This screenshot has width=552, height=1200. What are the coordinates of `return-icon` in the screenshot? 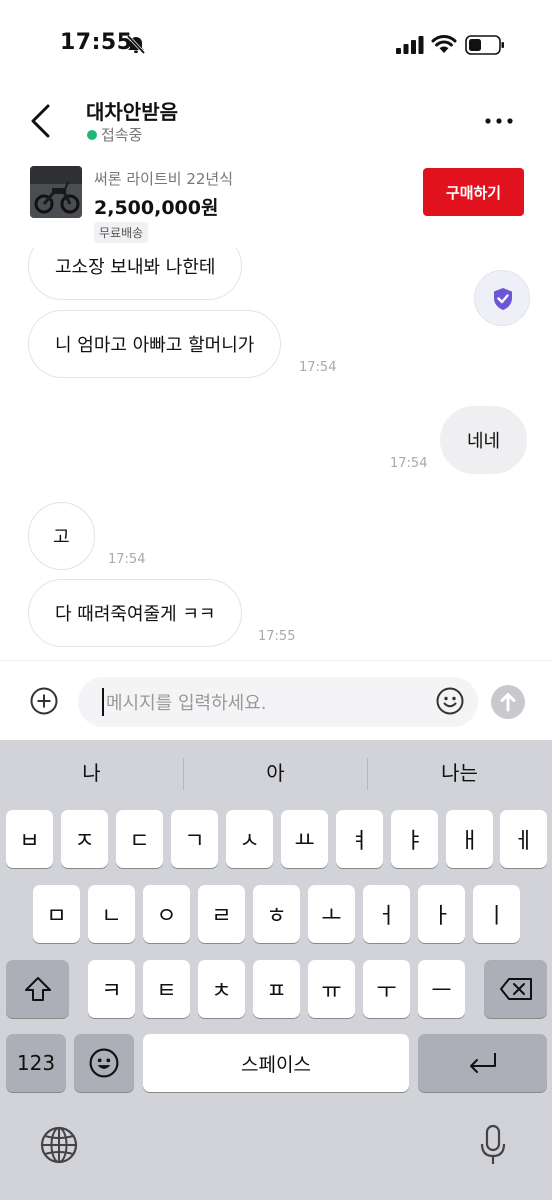 It's located at (482, 1063).